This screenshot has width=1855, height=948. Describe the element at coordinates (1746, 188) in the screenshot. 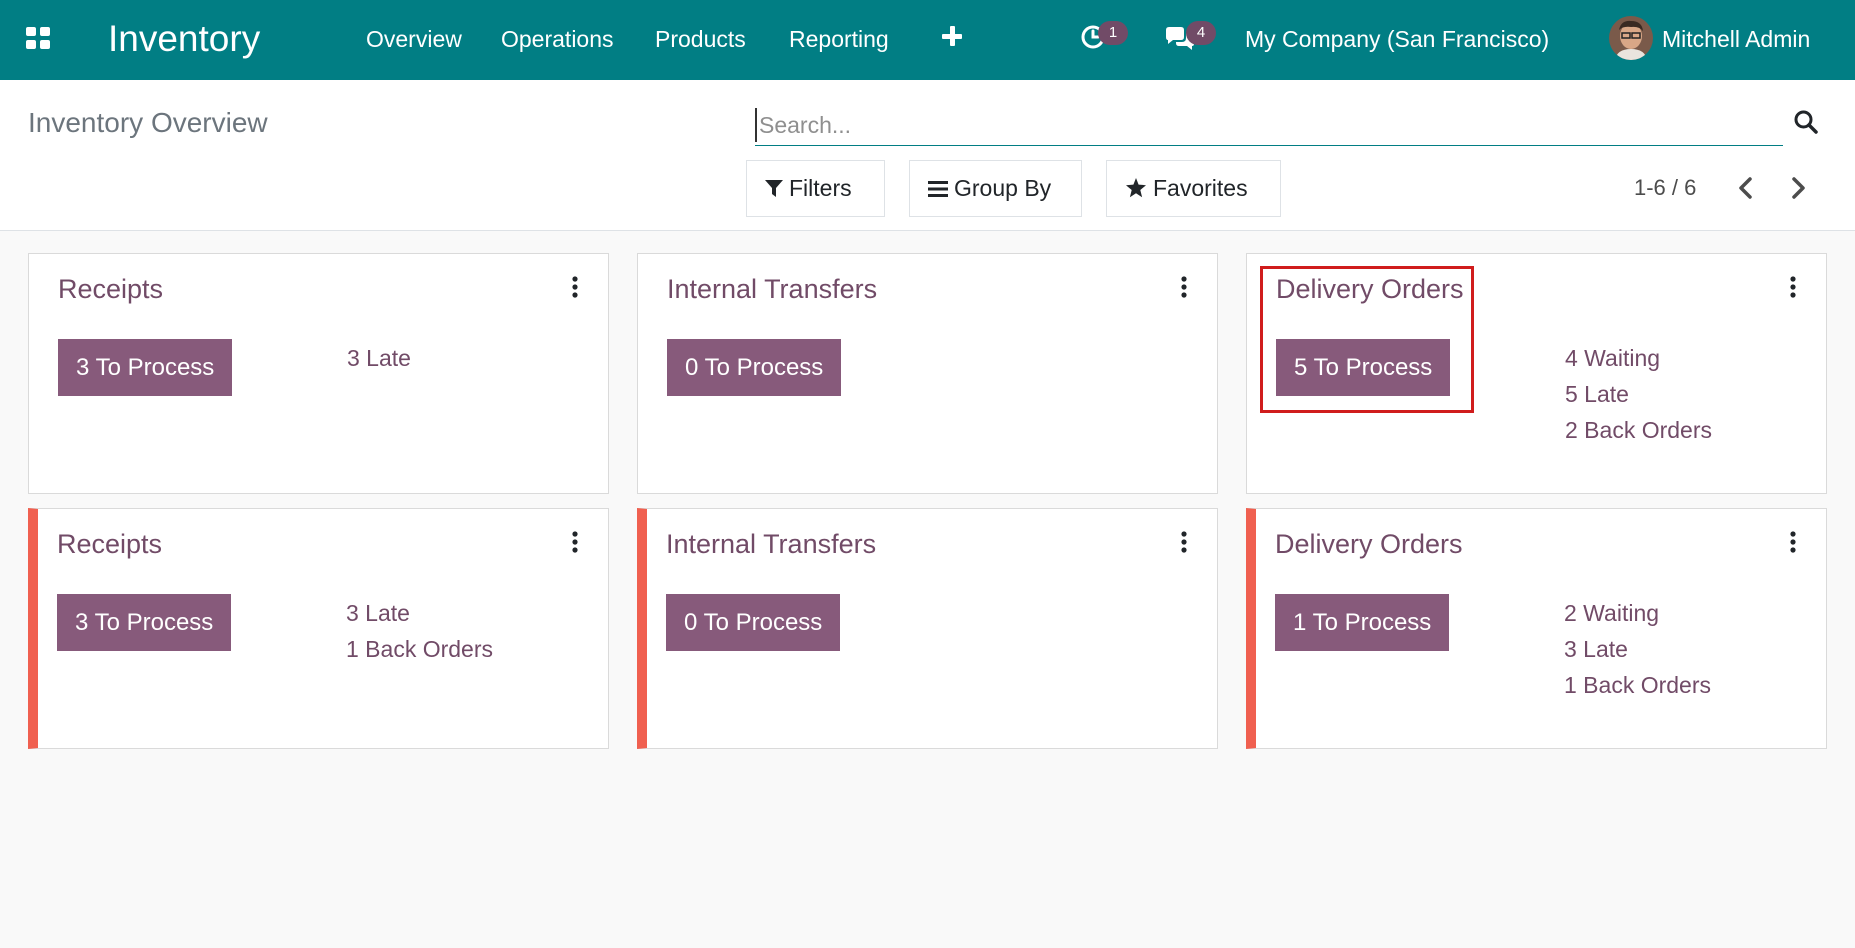

I see `pager-previous-icon` at that location.